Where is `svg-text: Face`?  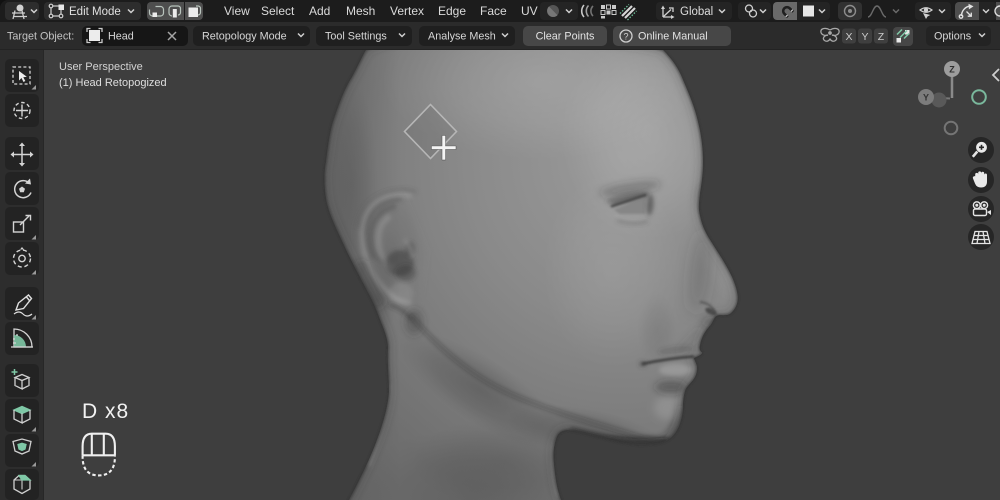 svg-text: Face is located at coordinates (493, 11).